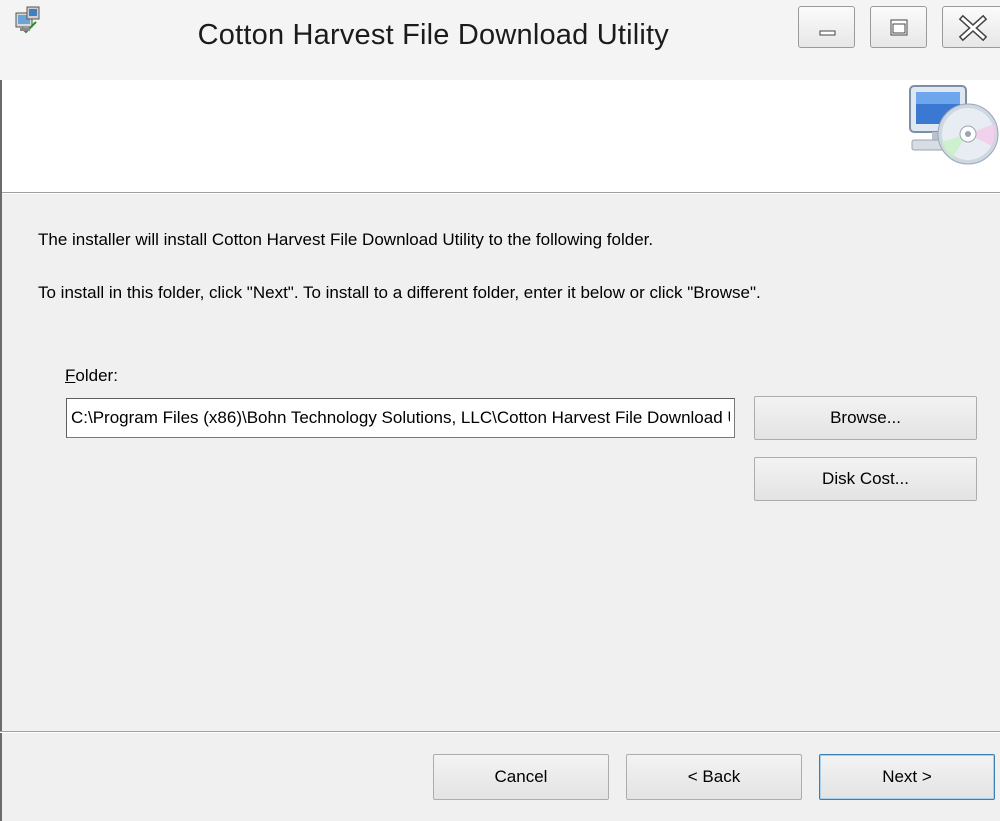  I want to click on back-button: < Back, so click(714, 777).